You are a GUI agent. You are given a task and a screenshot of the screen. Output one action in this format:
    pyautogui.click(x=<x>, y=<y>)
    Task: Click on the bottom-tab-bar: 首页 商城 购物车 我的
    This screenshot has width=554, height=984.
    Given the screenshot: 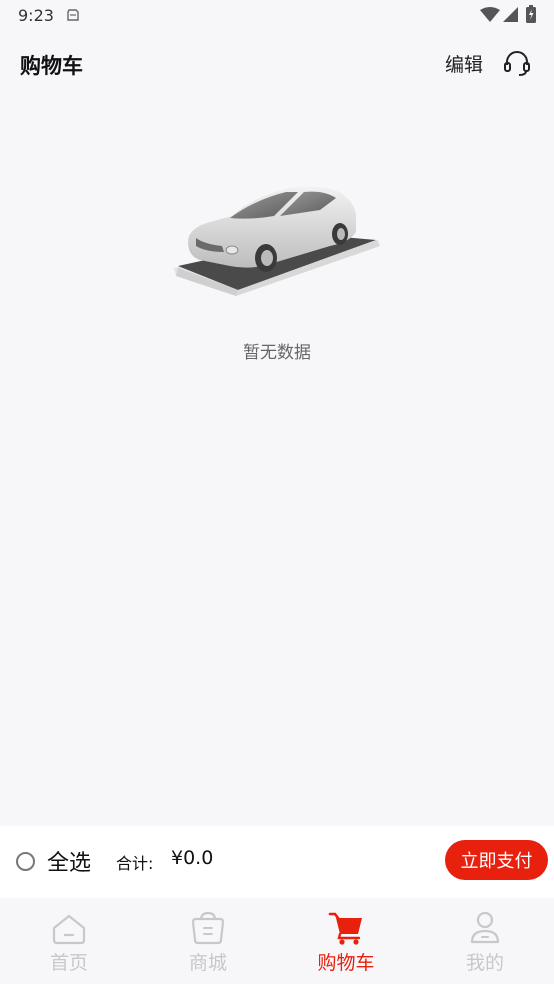 What is the action you would take?
    pyautogui.click(x=277, y=941)
    